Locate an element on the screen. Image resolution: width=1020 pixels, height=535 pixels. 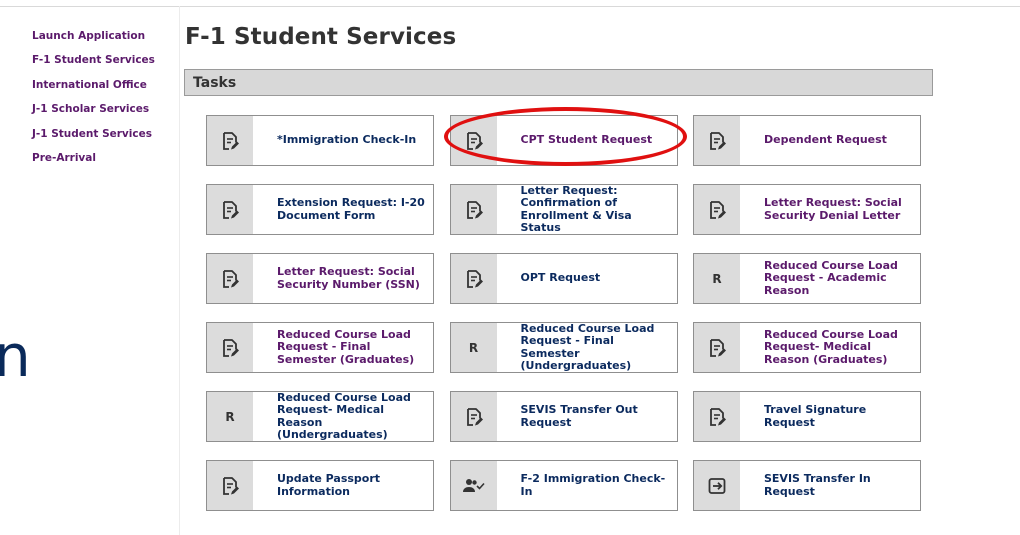
task-tile-label: CPT Student Request is located at coordinates (586, 140).